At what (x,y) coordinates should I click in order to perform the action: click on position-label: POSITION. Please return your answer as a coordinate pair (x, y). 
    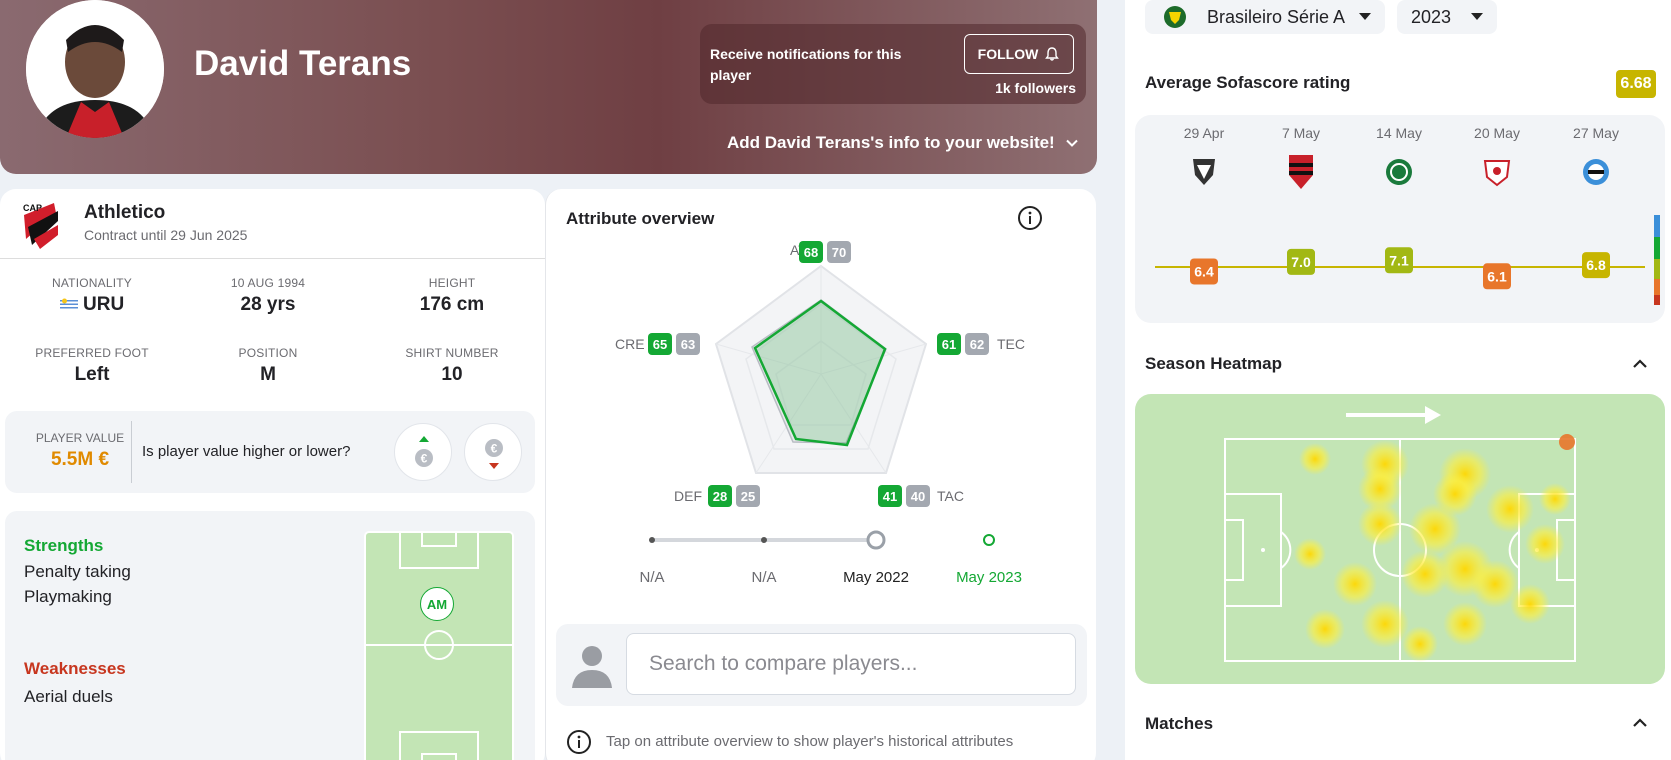
    Looking at the image, I should click on (268, 353).